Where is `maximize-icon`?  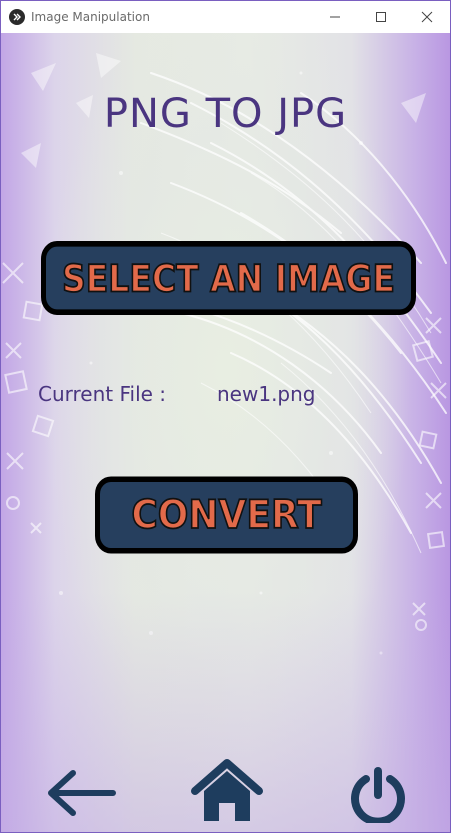 maximize-icon is located at coordinates (381, 17).